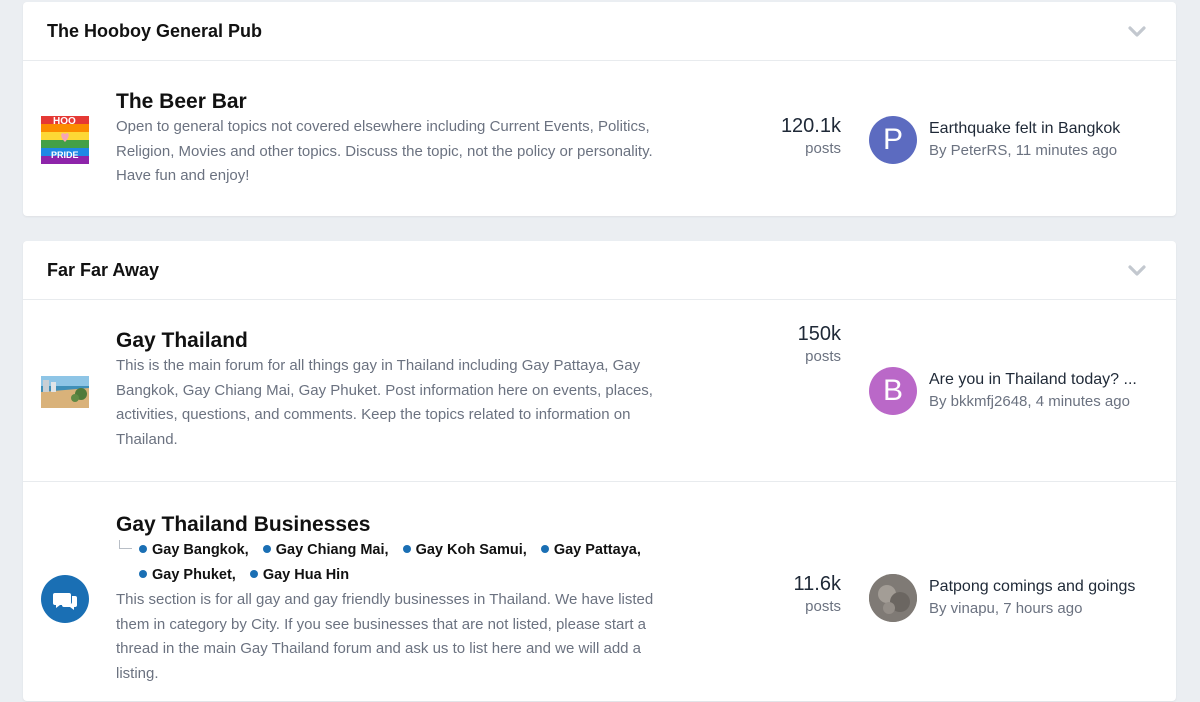 The width and height of the screenshot is (1200, 702). I want to click on subforum-elbow, so click(125, 544).